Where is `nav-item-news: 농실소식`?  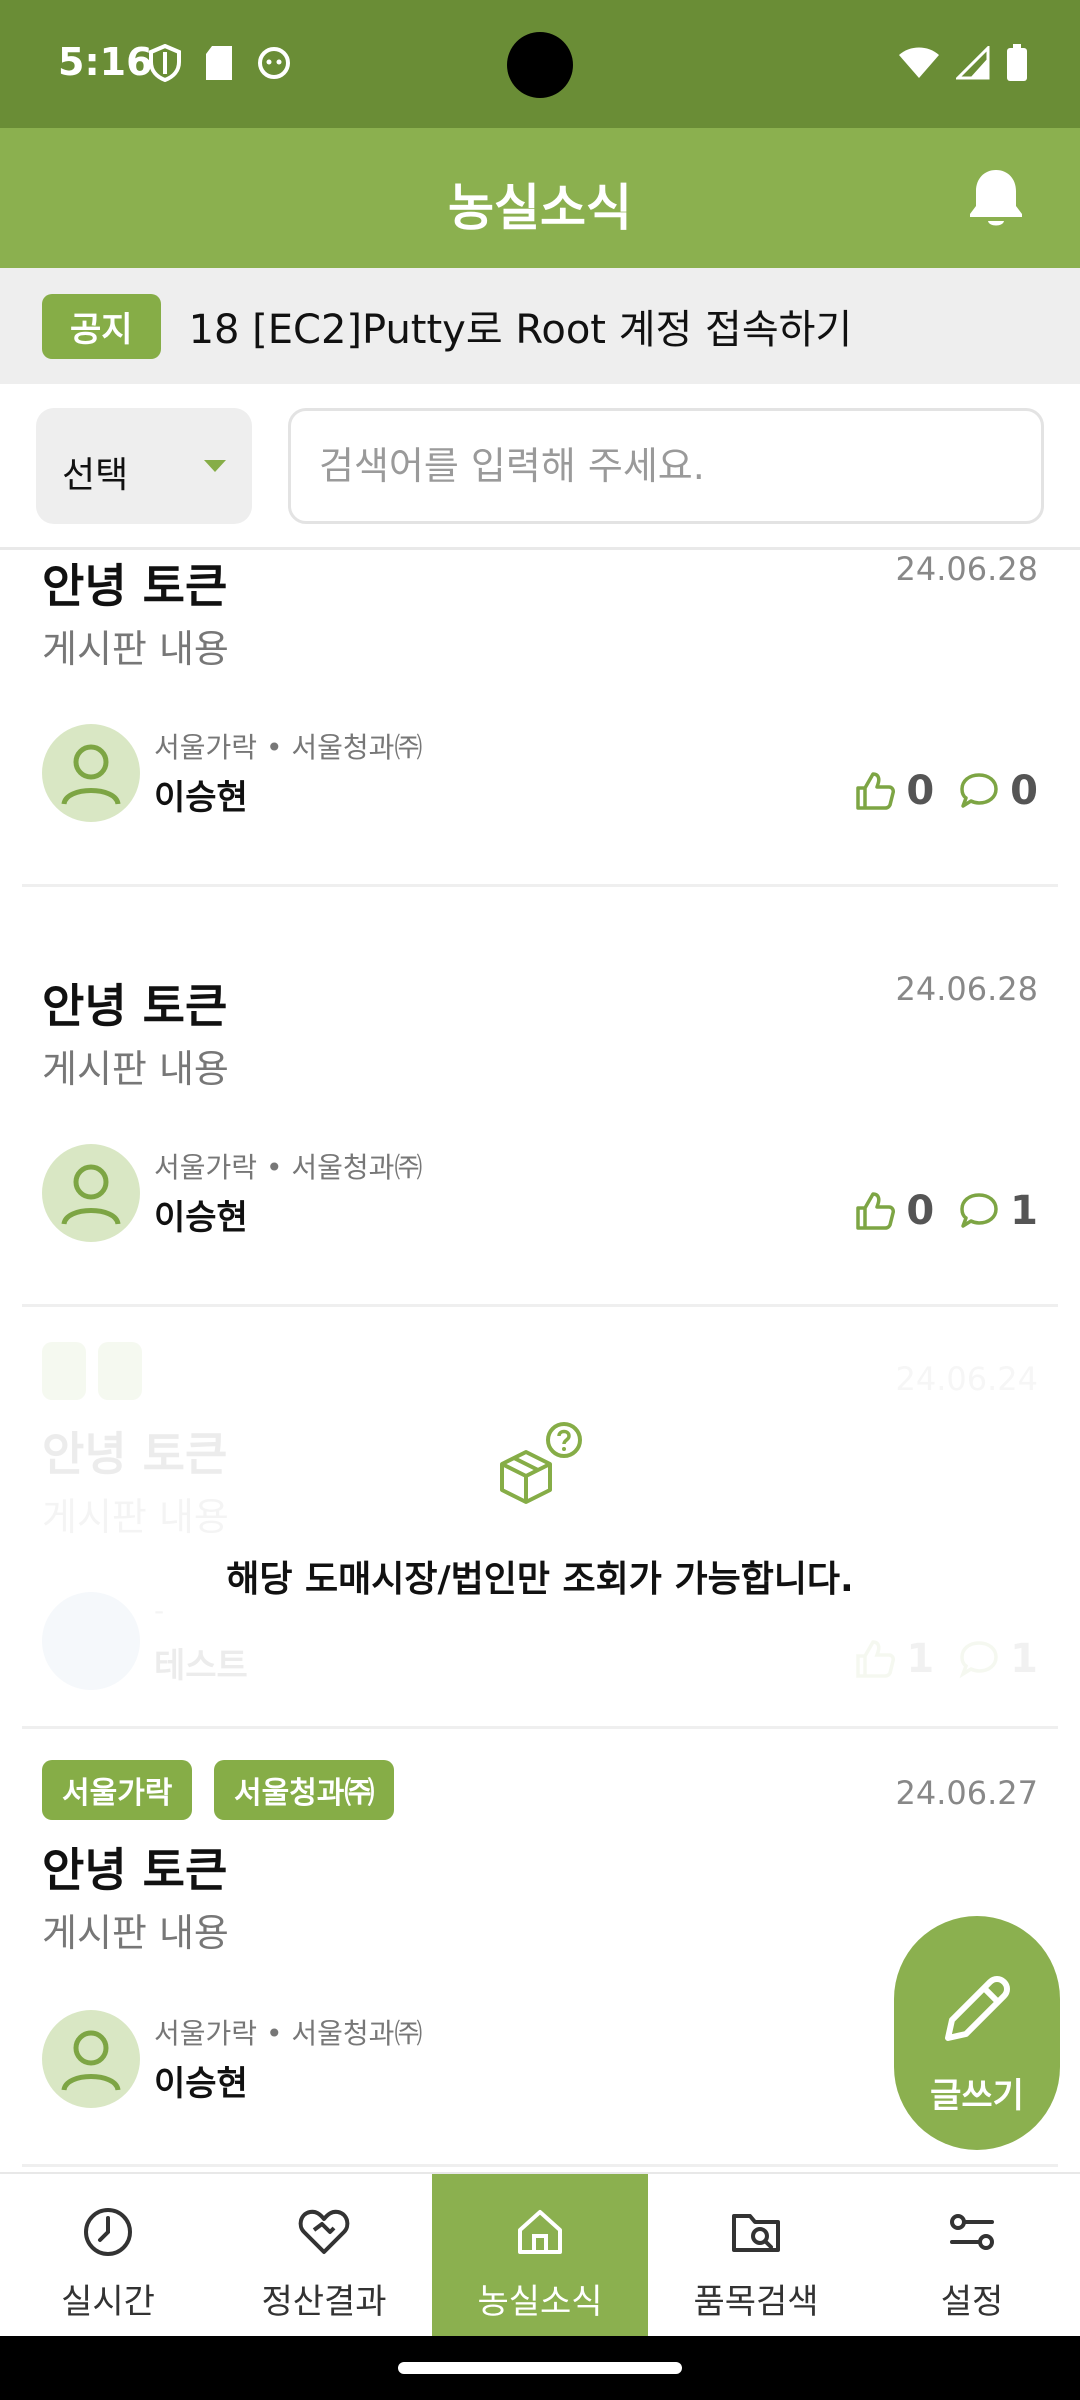
nav-item-news: 농실소식 is located at coordinates (540, 2255).